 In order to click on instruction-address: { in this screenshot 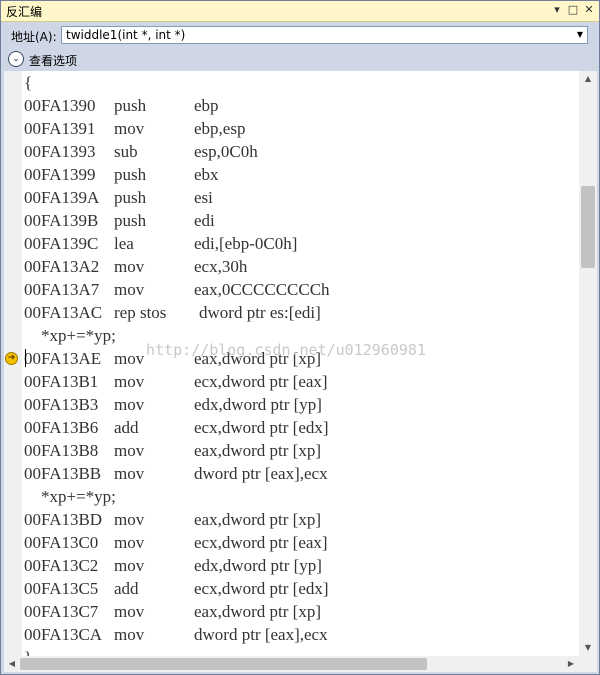, I will do `click(28, 82)`.